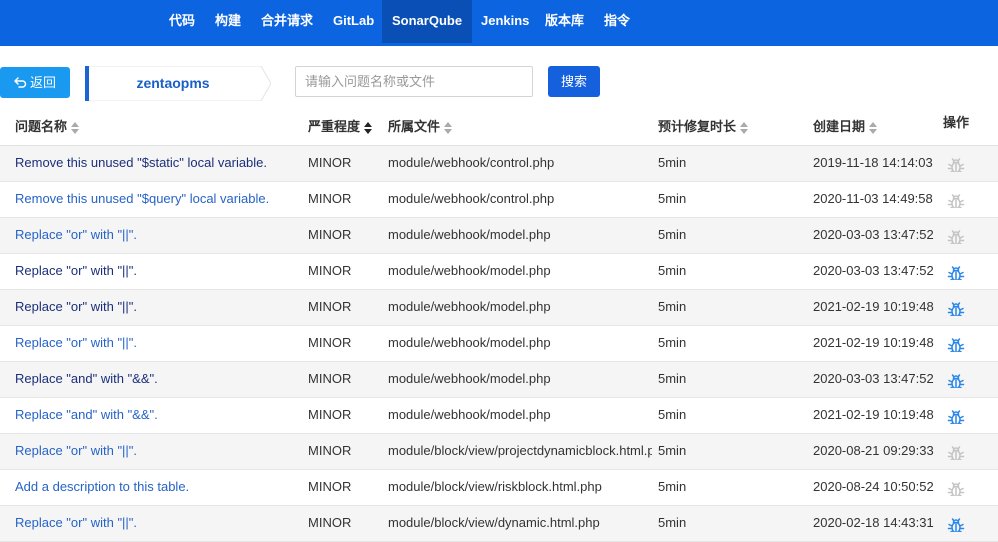  What do you see at coordinates (873, 198) in the screenshot?
I see `issue-created-date: 2020-11-03 14:49:58` at bounding box center [873, 198].